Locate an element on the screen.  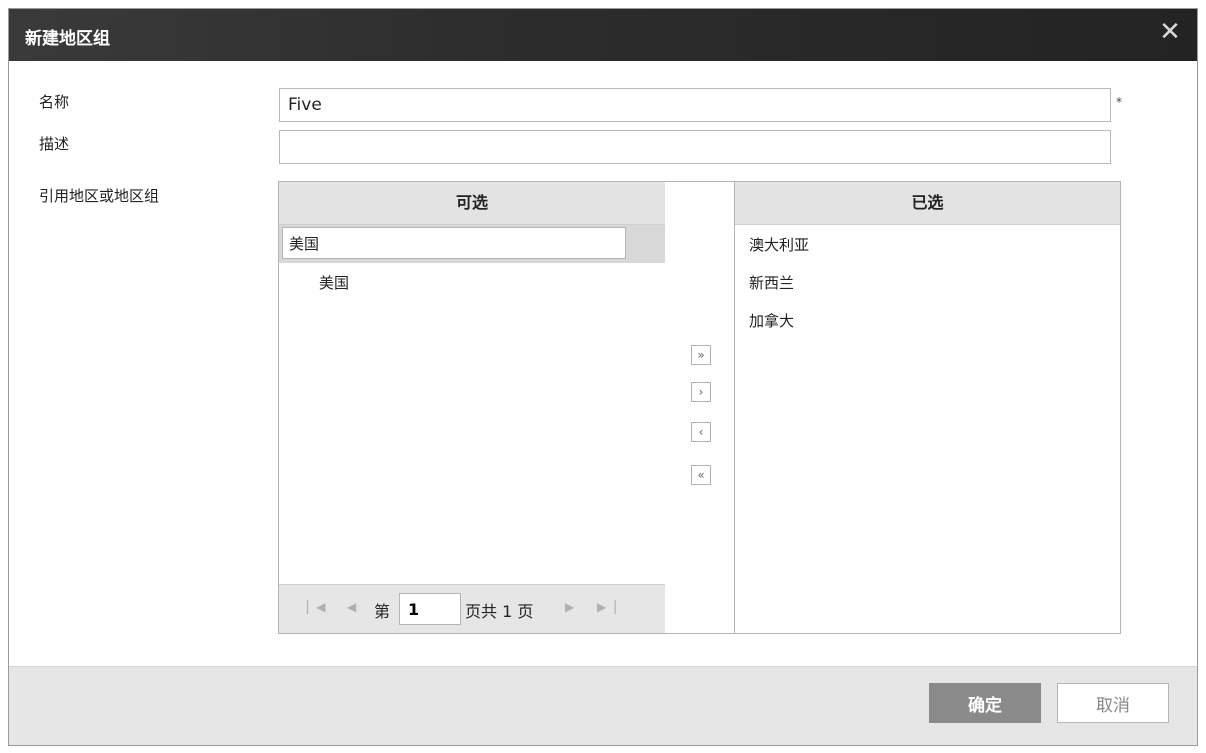
selected-header: 已选 is located at coordinates (927, 203).